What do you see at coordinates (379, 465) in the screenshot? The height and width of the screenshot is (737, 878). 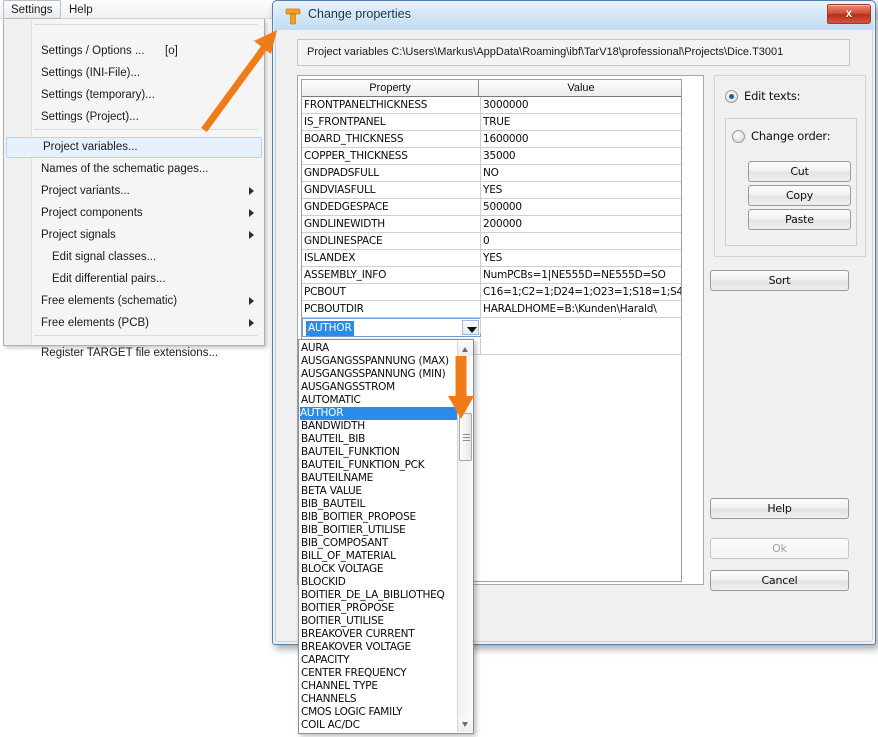 I see `dropdown-option: BAUTEIL_FUNKTION_PCK` at bounding box center [379, 465].